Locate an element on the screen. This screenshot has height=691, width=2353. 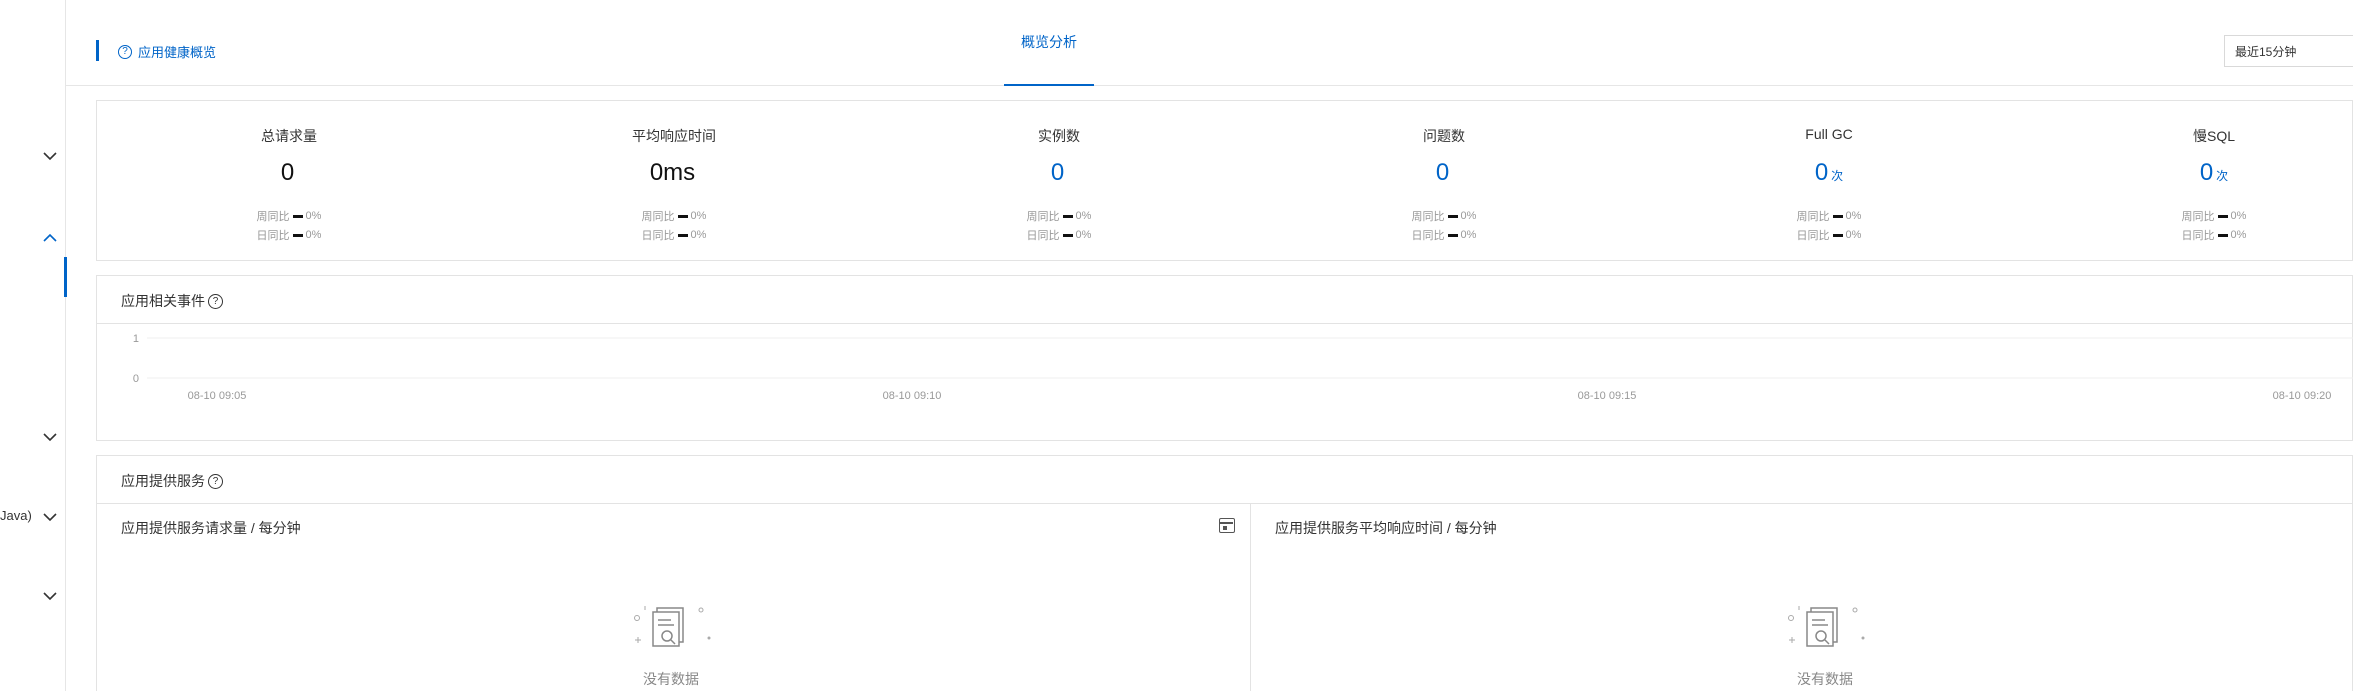
sidebar-item-partial-label: Java) is located at coordinates (16, 515).